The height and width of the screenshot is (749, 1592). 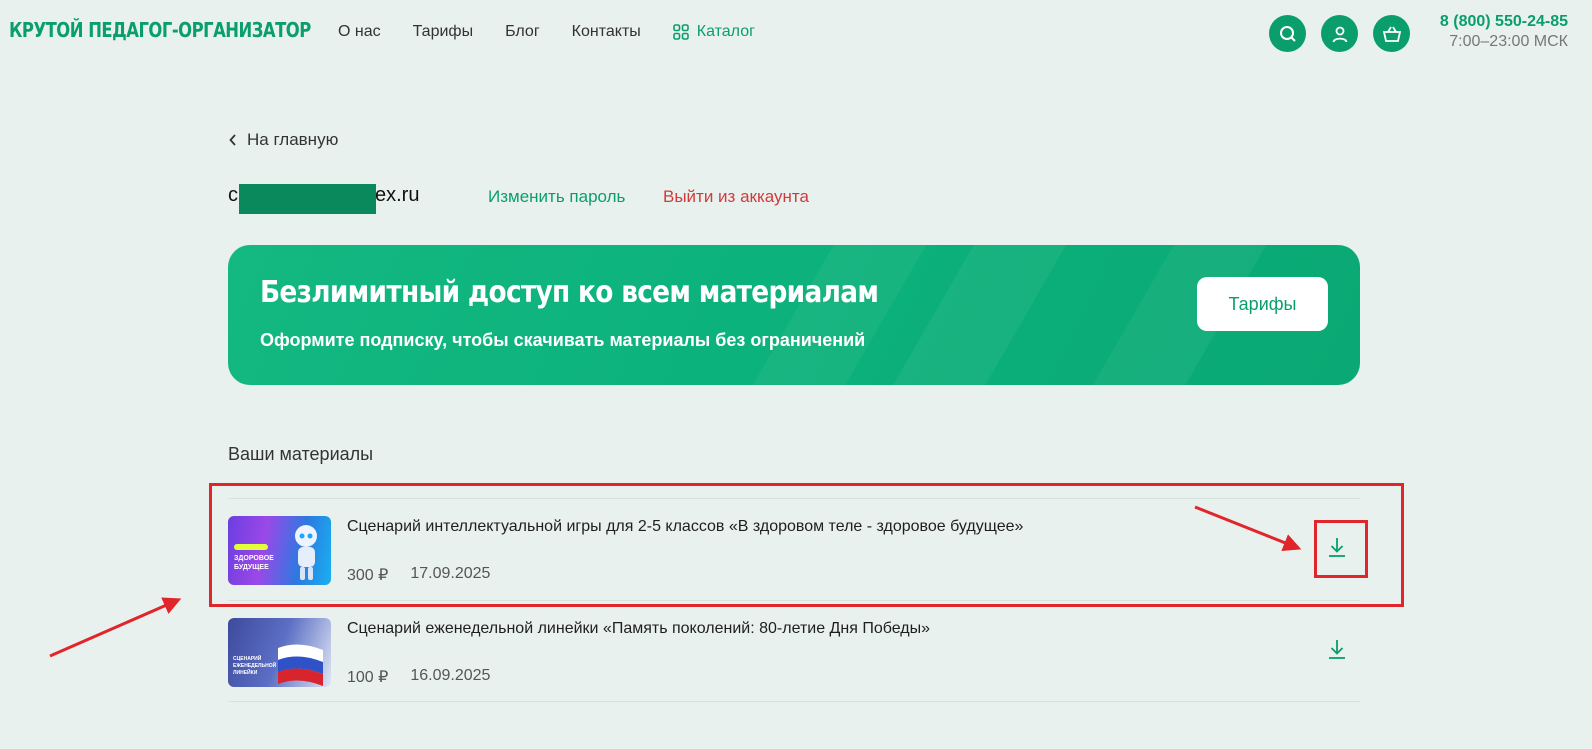 What do you see at coordinates (115, 627) in the screenshot?
I see `arrow-to-row` at bounding box center [115, 627].